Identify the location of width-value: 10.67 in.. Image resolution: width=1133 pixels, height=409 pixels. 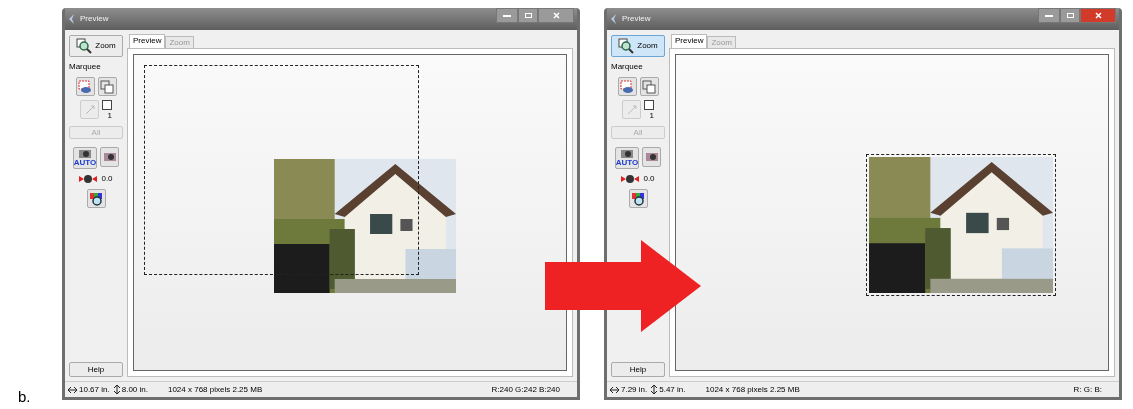
(94, 389).